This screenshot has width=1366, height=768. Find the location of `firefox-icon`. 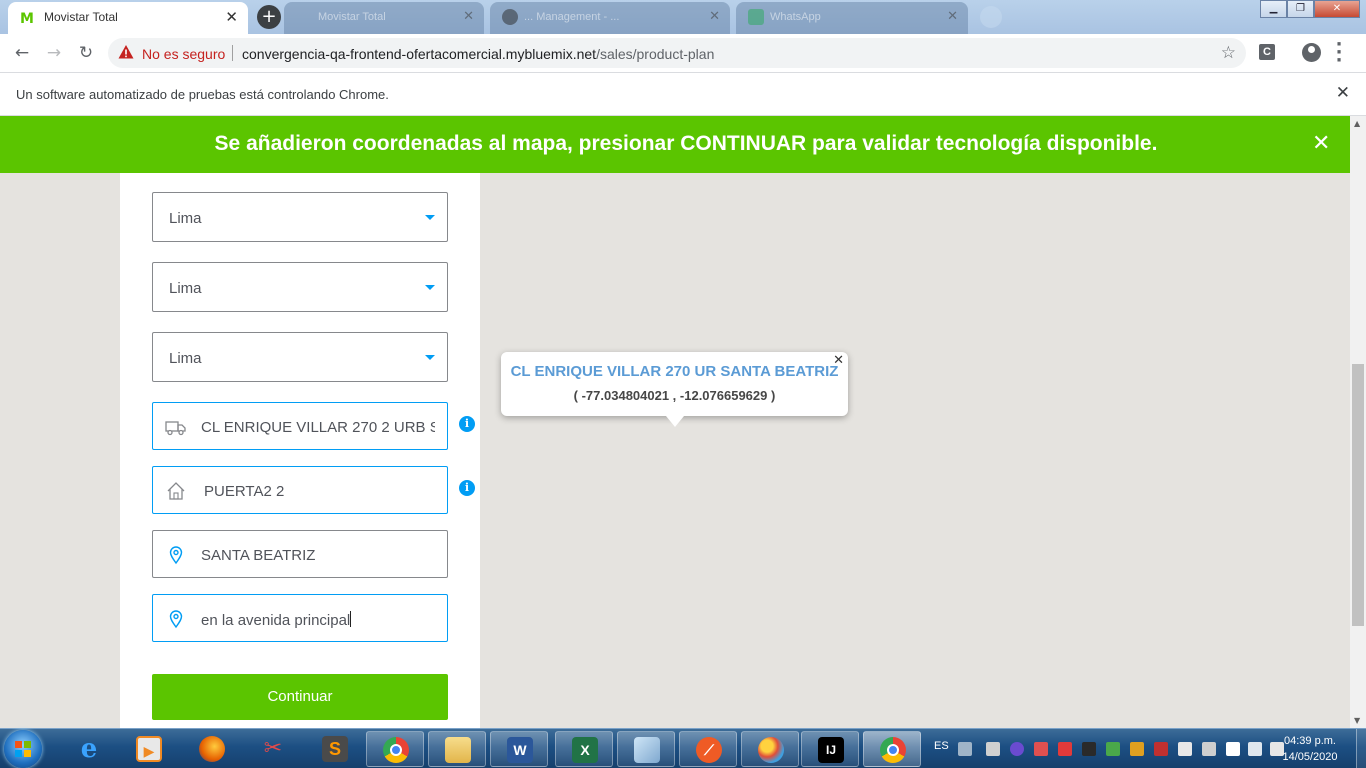

firefox-icon is located at coordinates (212, 749).